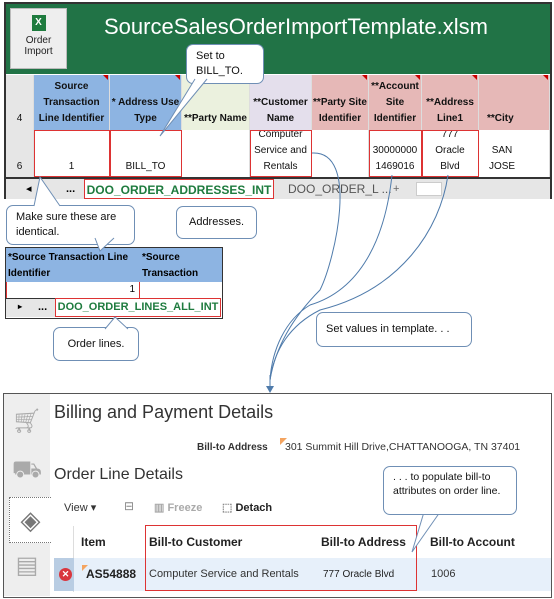 This screenshot has height=599, width=554. I want to click on workbook-title: SourceSalesOrderImportTemplate.xlsm, so click(296, 26).